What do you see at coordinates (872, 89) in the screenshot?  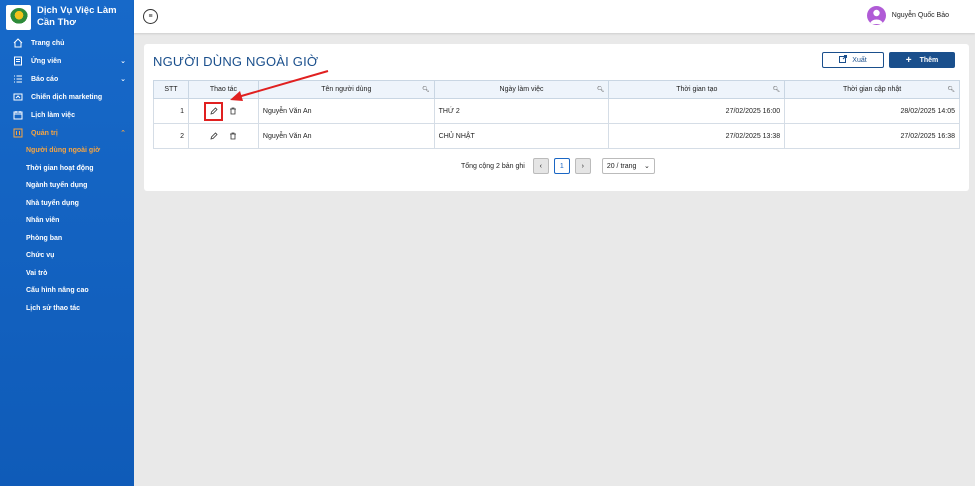 I see `column-header-updated: Thời gian cập nhật 🔍︎` at bounding box center [872, 89].